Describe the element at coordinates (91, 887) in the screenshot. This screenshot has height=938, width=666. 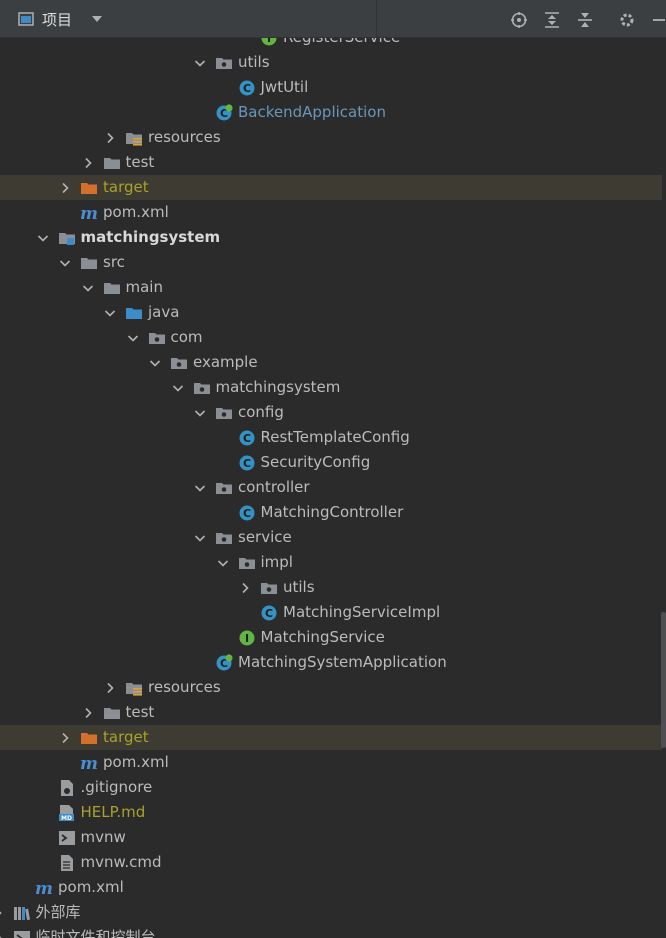
I see `tree-node-label: pom.xml` at that location.